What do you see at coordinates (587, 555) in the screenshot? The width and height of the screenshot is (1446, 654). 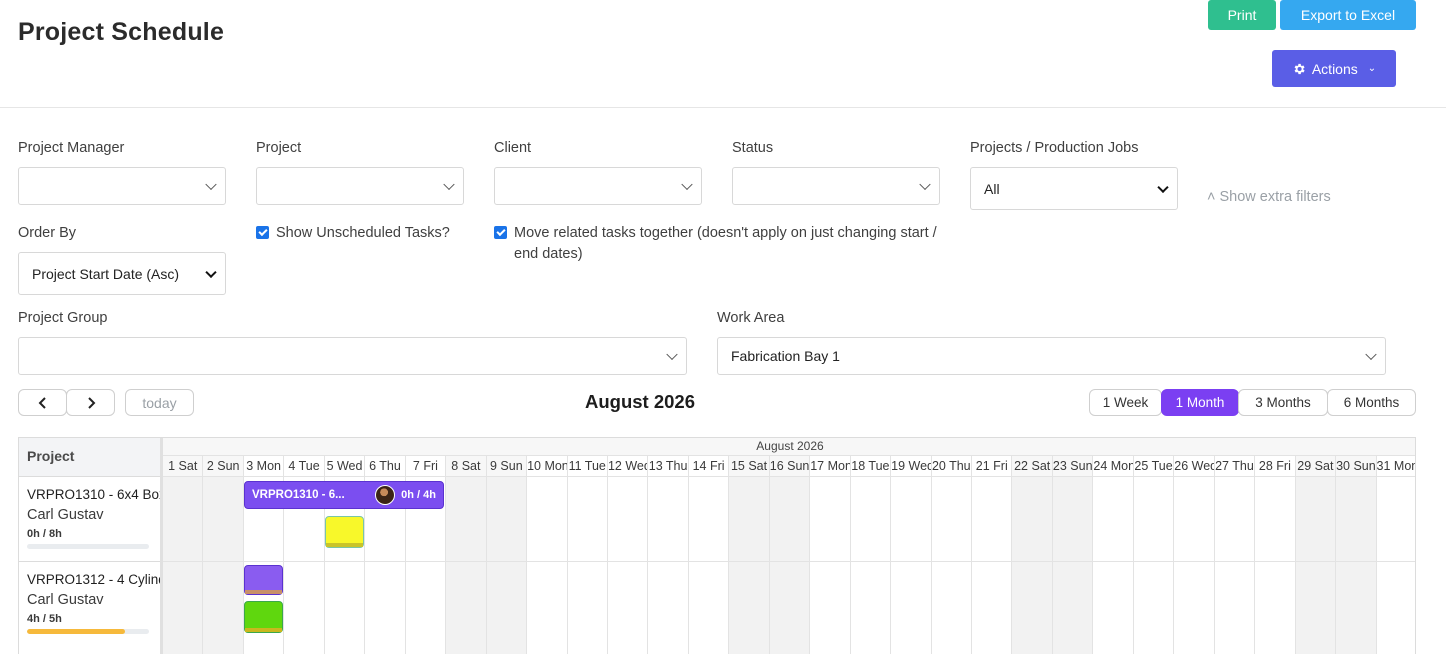 I see `day-column: 11 Tue` at bounding box center [587, 555].